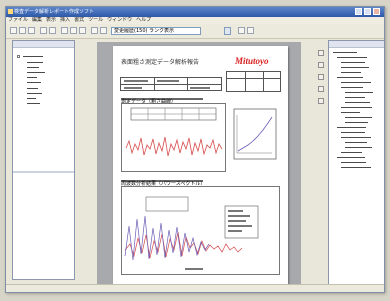 This screenshot has height=301, width=390. Describe the element at coordinates (183, 245) in the screenshot. I see `spectrum-plot-red` at that location.